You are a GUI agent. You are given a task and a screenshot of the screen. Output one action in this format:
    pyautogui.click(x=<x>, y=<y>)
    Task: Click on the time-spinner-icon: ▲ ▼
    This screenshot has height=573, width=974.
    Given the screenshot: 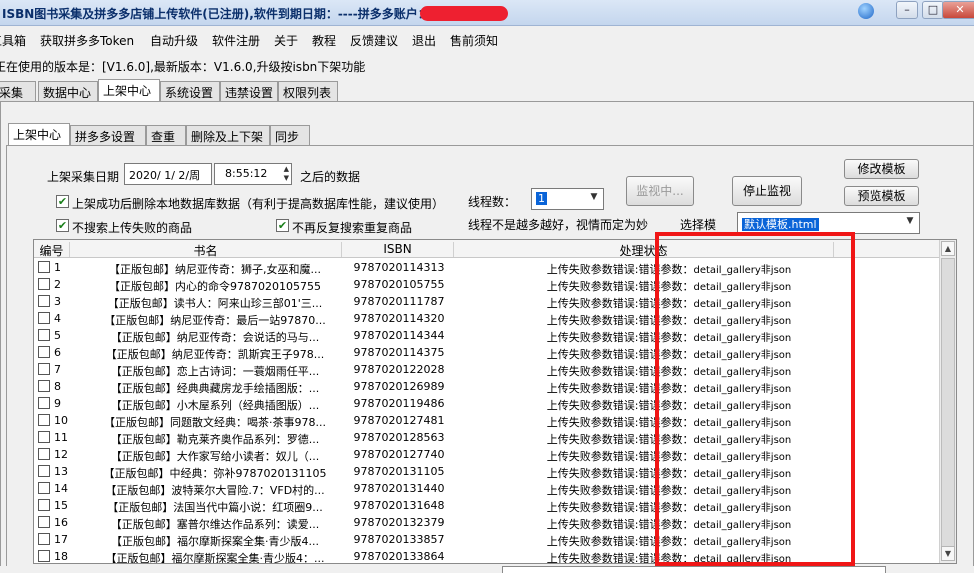 What is the action you would take?
    pyautogui.click(x=286, y=174)
    